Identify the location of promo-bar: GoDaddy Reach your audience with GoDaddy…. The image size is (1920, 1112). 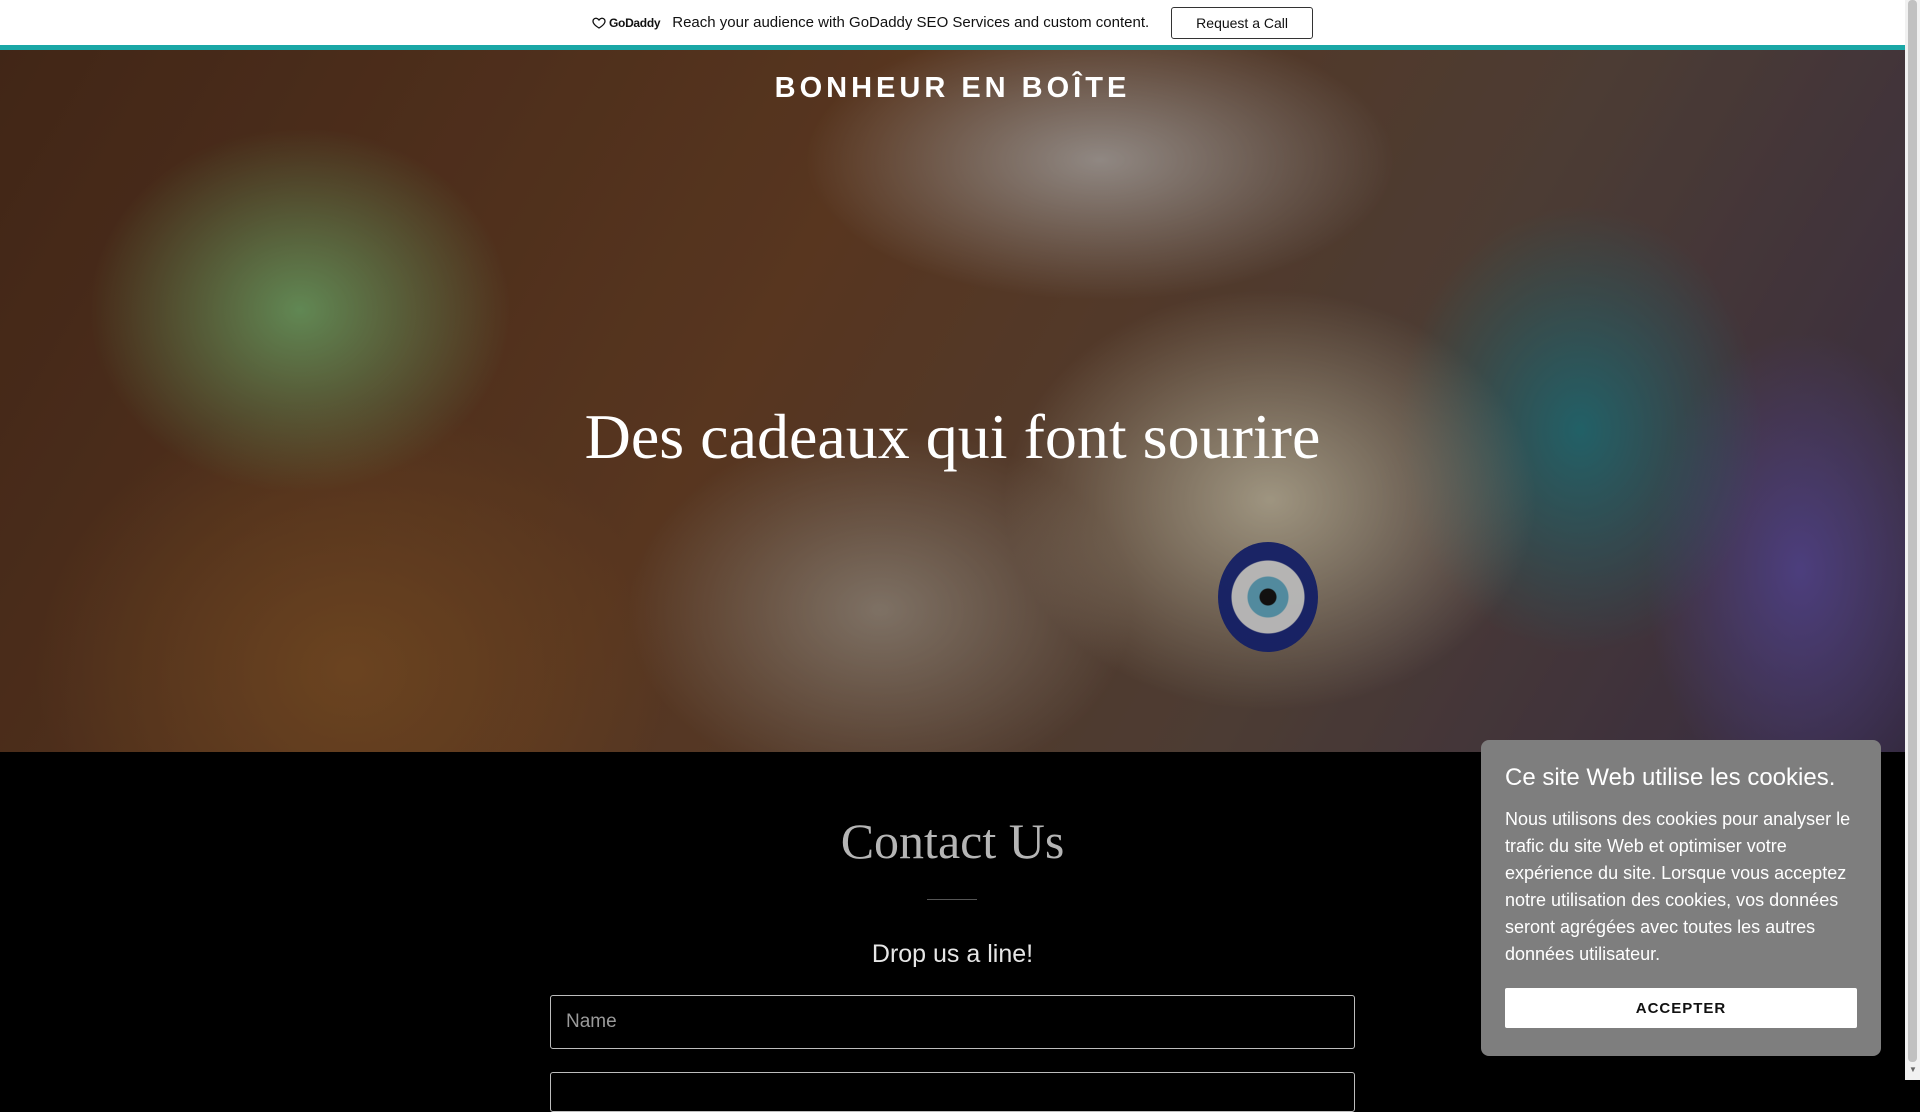
(952, 25).